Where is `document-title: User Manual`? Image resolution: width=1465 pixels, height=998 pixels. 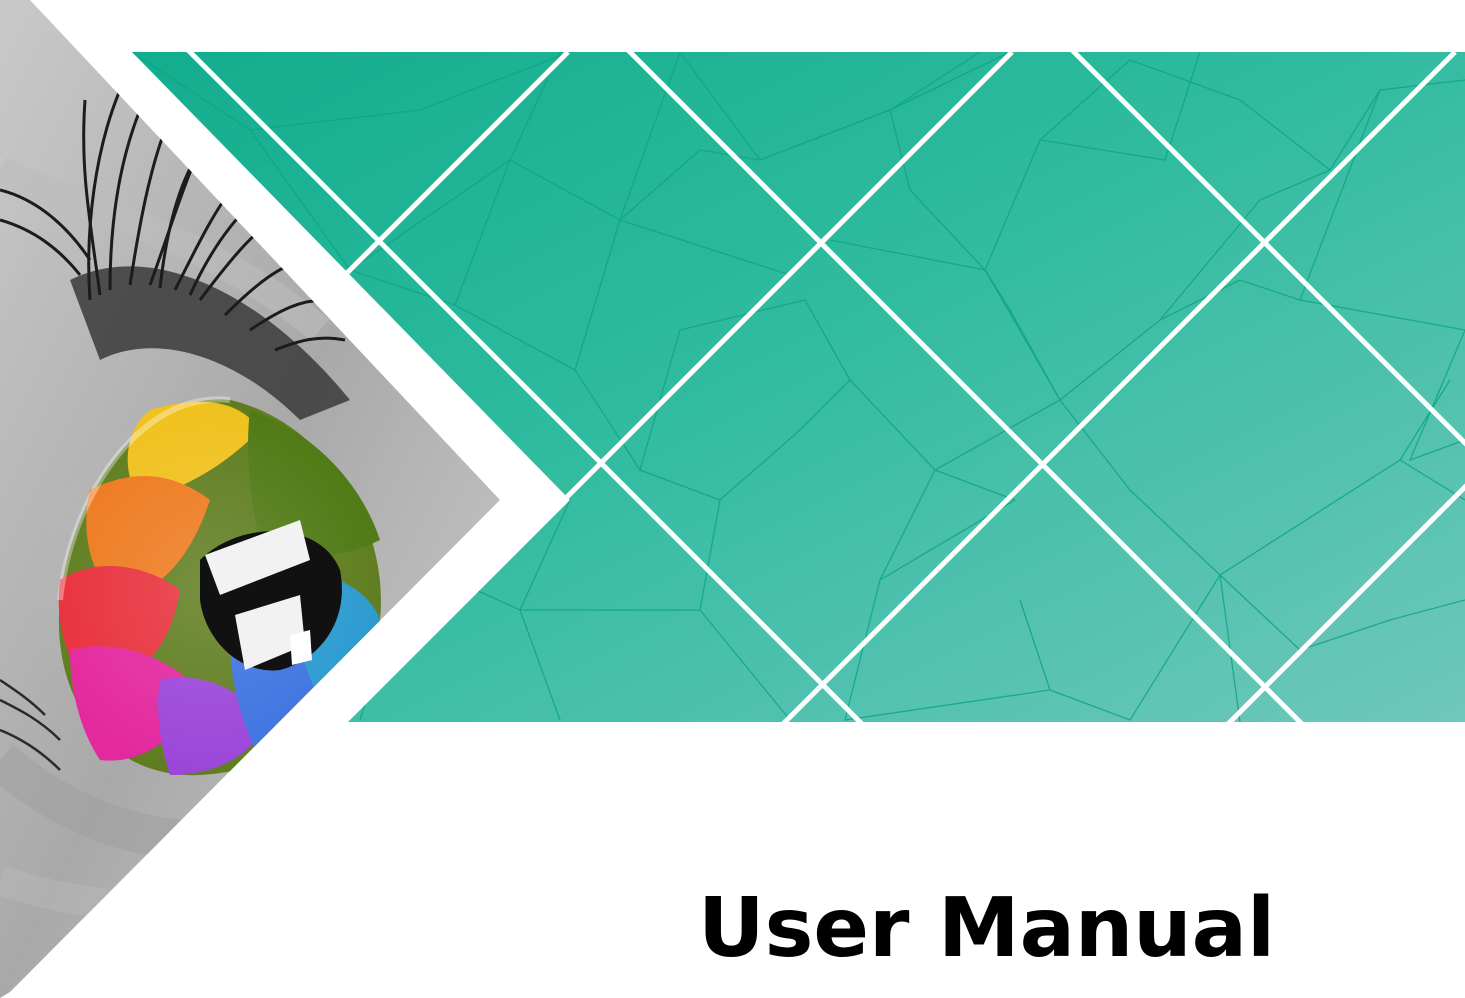 document-title: User Manual is located at coordinates (987, 928).